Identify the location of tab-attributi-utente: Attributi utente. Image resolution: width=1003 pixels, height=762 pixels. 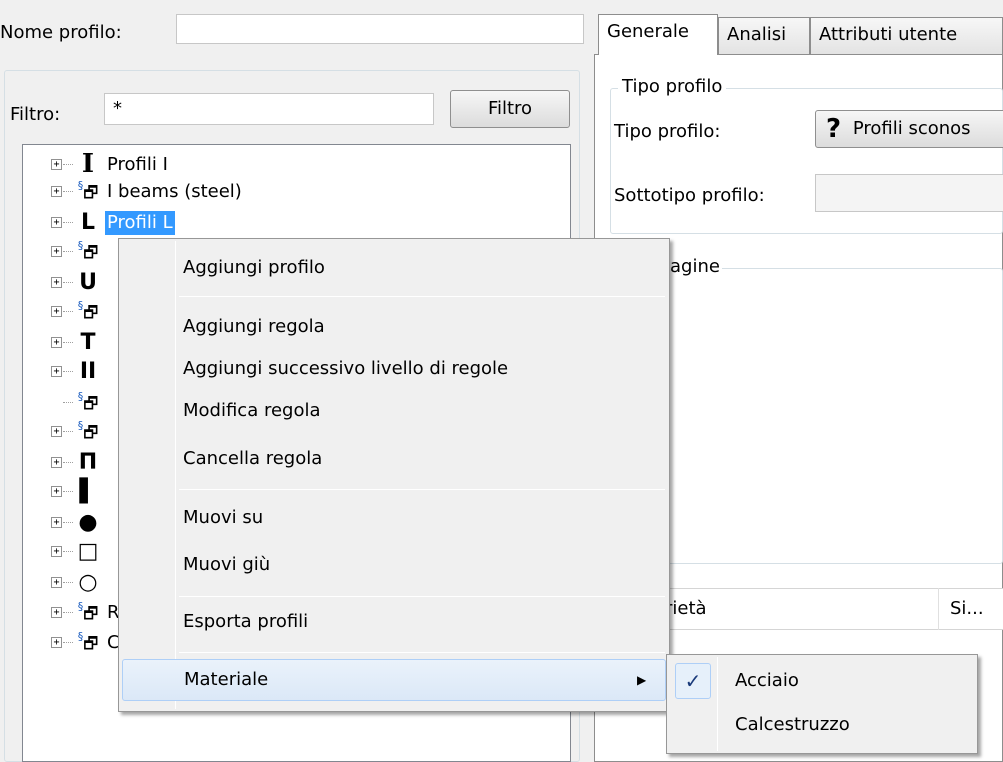
(906, 35).